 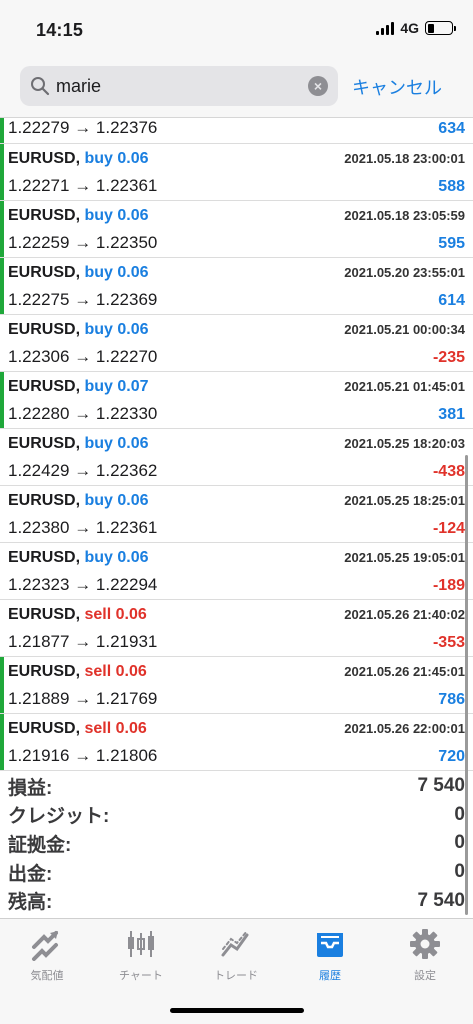 I want to click on history-icon, so click(x=330, y=945).